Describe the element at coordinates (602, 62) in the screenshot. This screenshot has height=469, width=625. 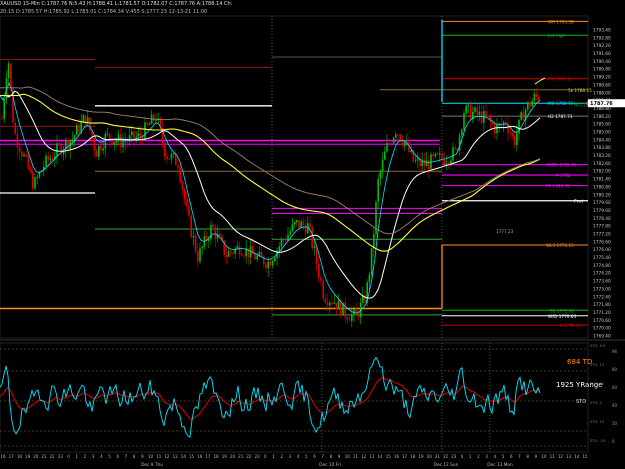
I see `price-axis-tick: 1790.40` at that location.